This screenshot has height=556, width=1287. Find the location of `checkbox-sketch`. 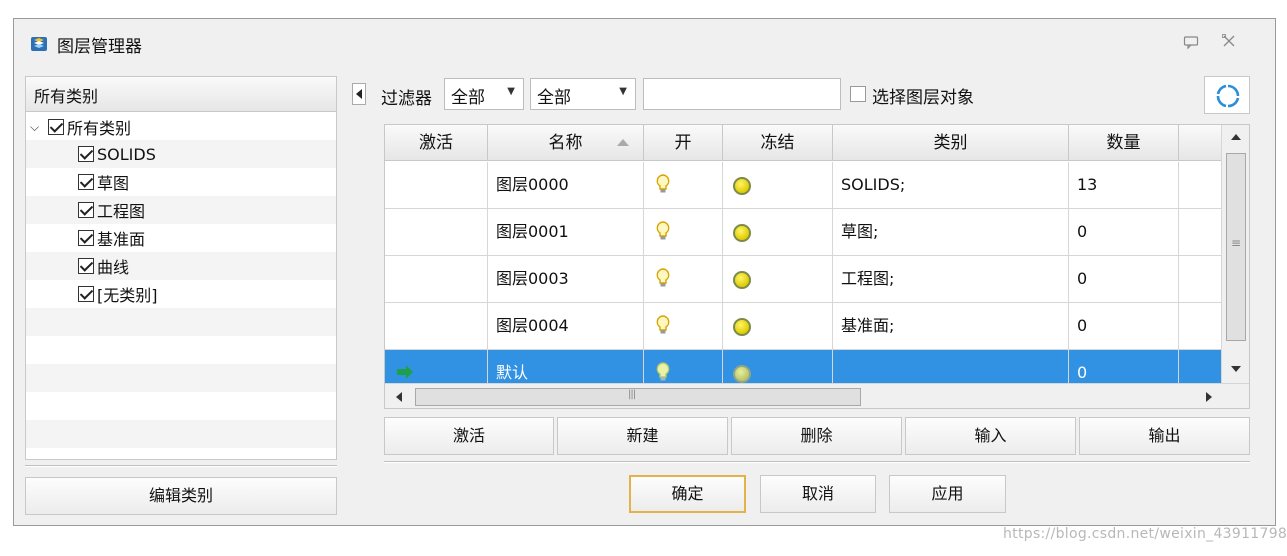

checkbox-sketch is located at coordinates (86, 182).